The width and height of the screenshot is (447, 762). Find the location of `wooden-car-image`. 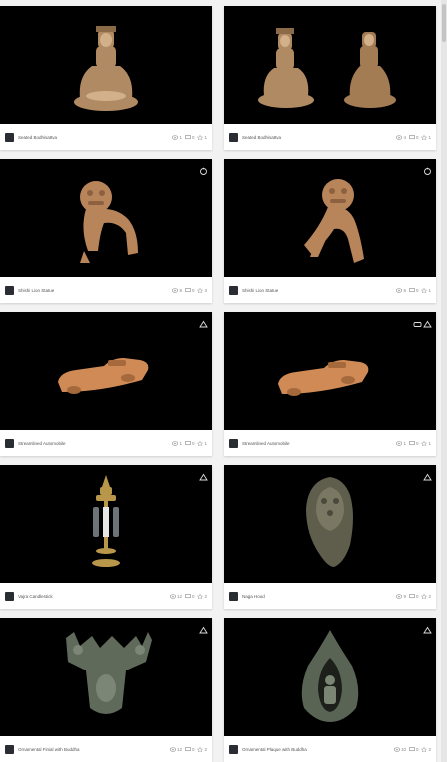

wooden-car-image is located at coordinates (103, 376).